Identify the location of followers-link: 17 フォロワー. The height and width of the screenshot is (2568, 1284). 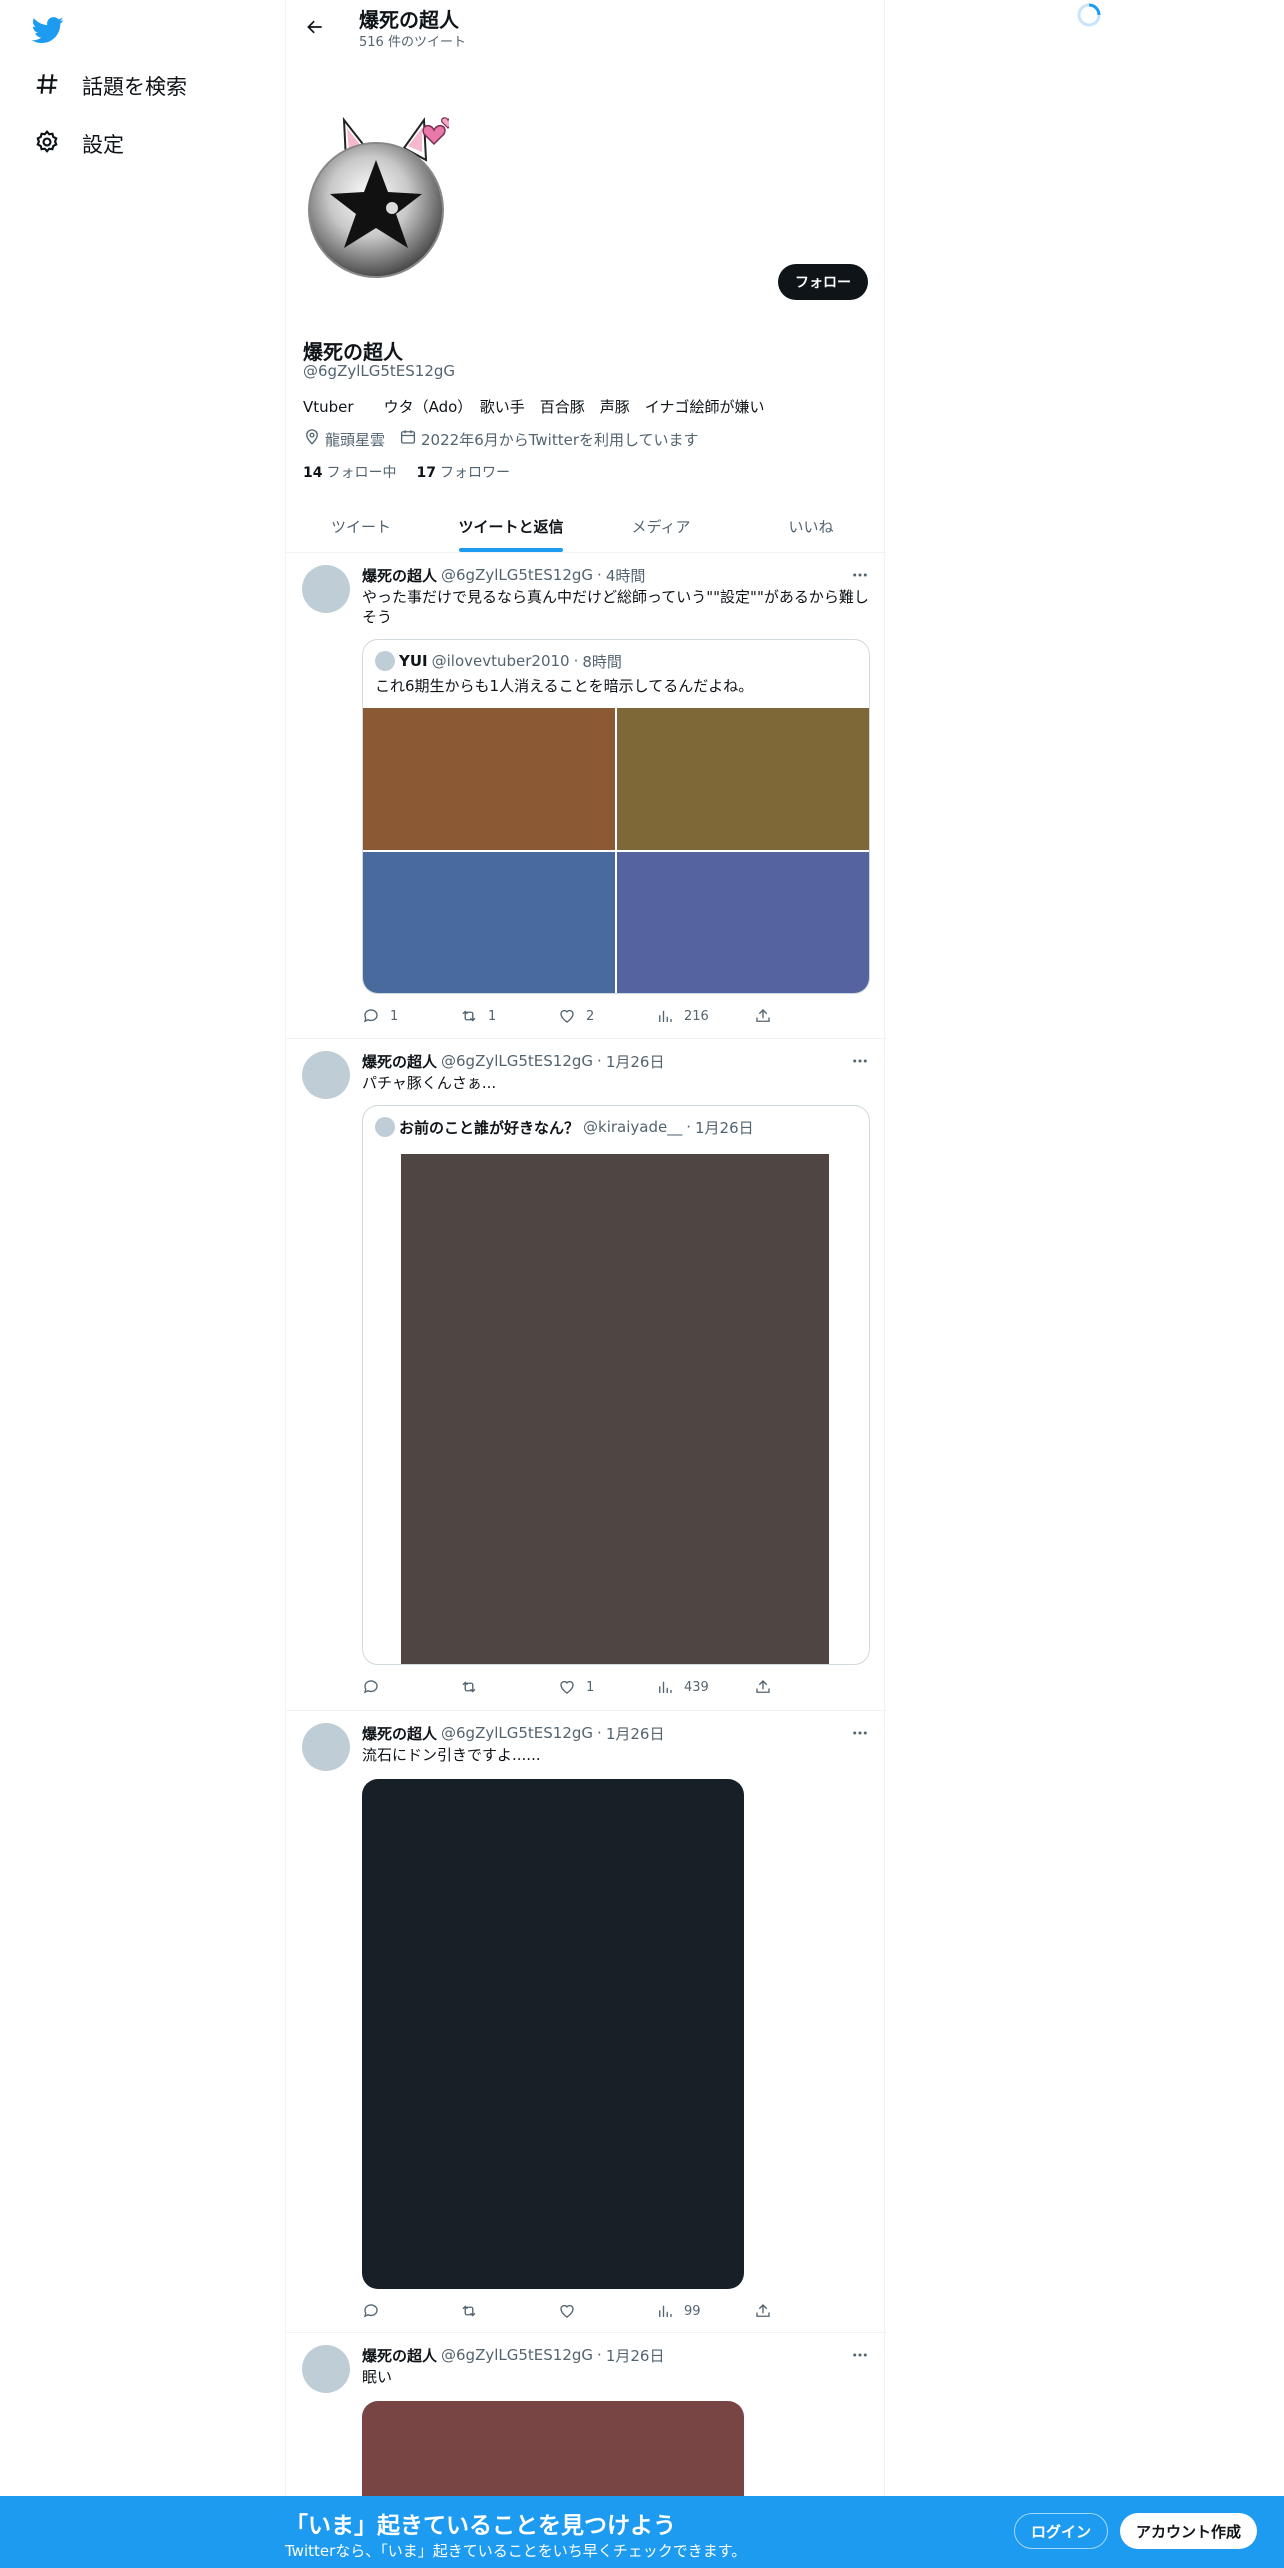
(462, 472).